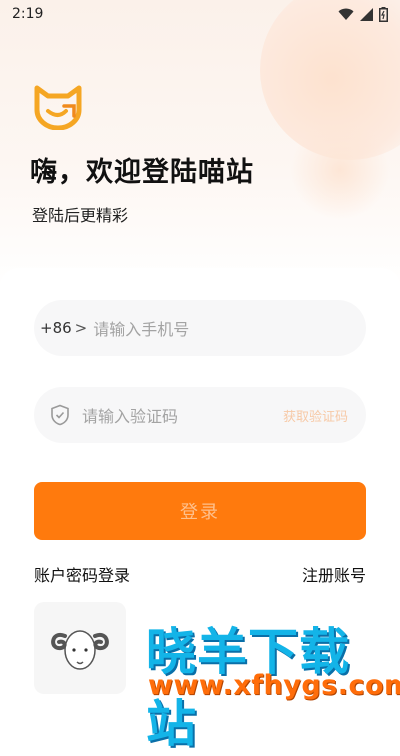 Image resolution: width=400 pixels, height=756 pixels. Describe the element at coordinates (366, 14) in the screenshot. I see `signal-icon` at that location.